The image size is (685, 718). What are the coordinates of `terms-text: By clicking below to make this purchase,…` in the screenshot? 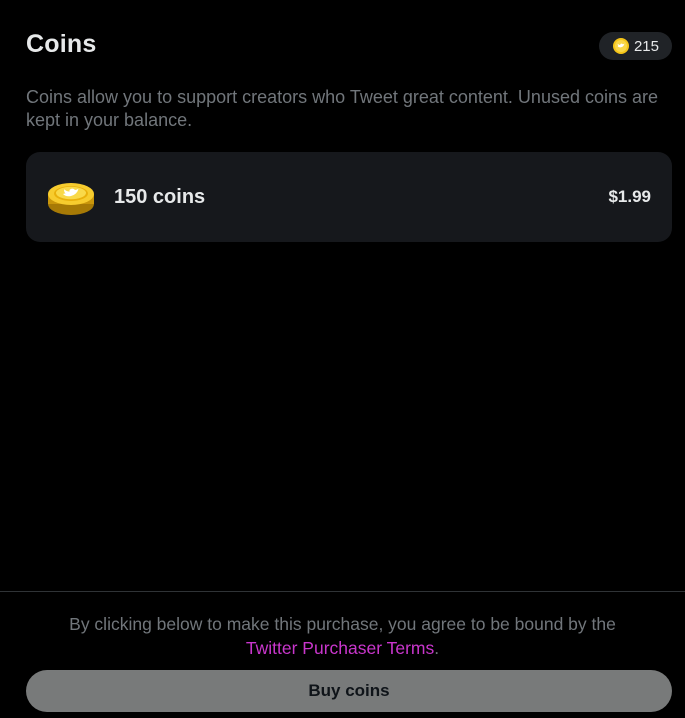 It's located at (342, 624).